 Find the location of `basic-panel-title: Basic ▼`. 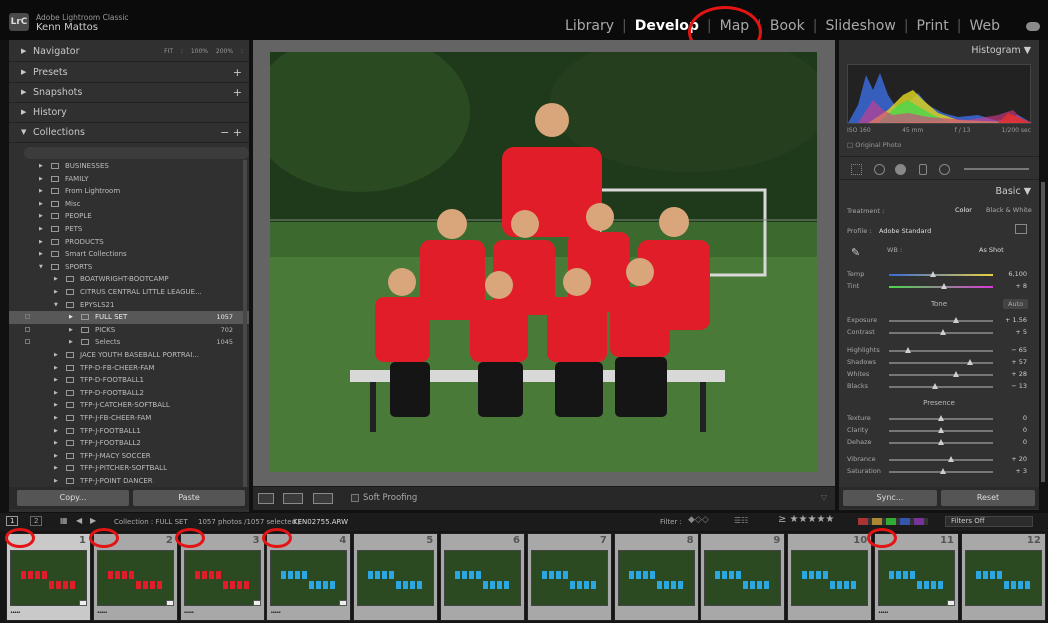

basic-panel-title: Basic ▼ is located at coordinates (1013, 191).